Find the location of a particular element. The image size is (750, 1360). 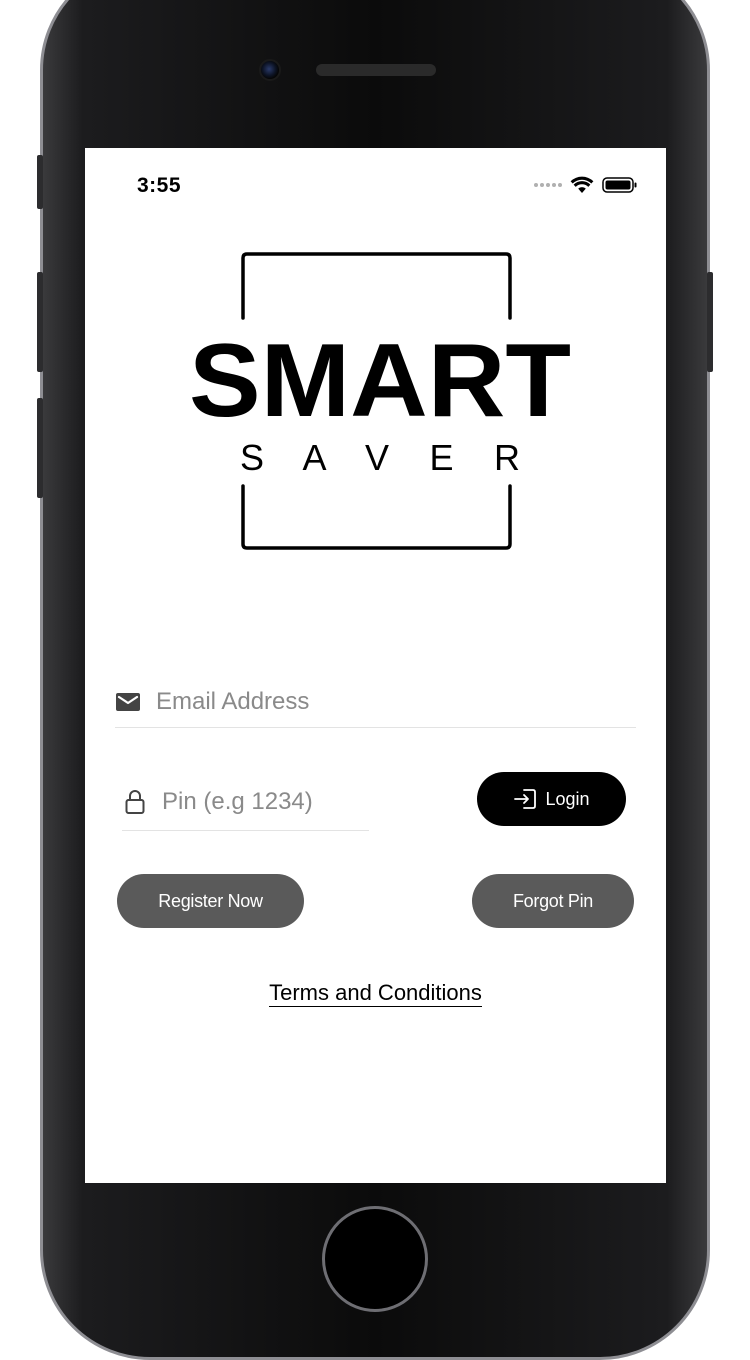

login-label: Login is located at coordinates (567, 798).